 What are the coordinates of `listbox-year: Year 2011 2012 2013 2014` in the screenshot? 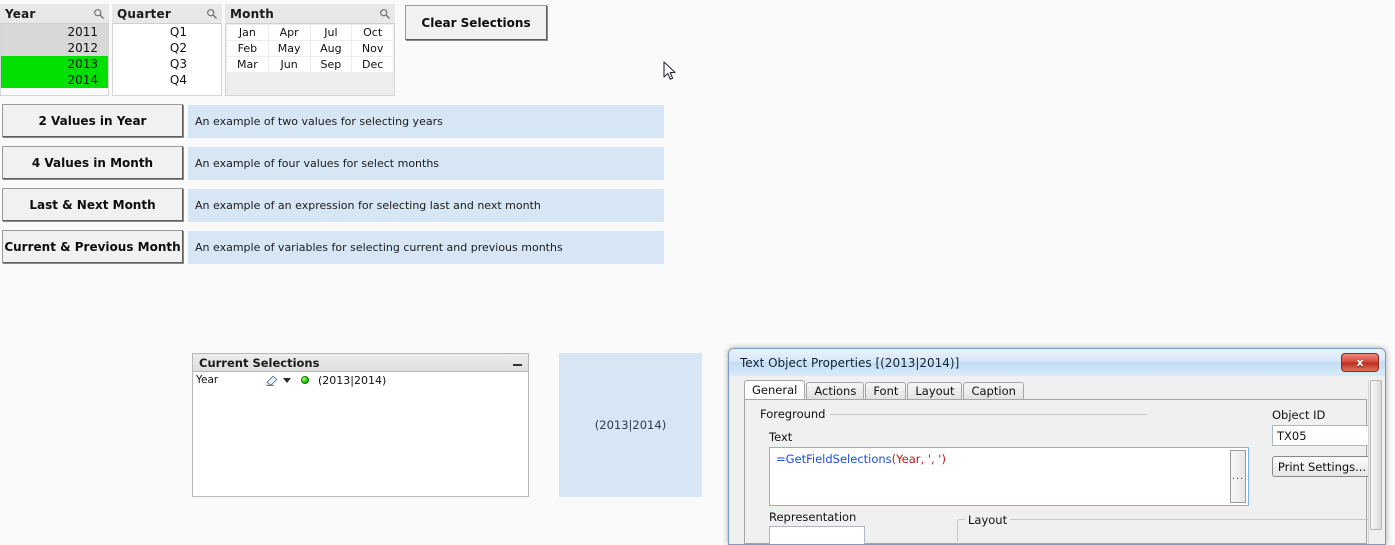 It's located at (54, 50).